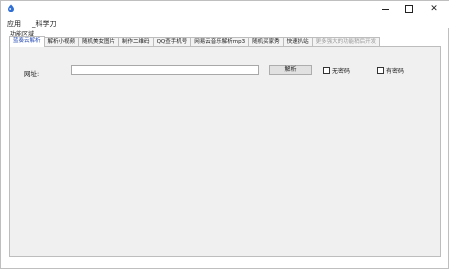 The width and height of the screenshot is (450, 270). Describe the element at coordinates (44, 24) in the screenshot. I see `menu-item-kxd: _科学刀` at that location.